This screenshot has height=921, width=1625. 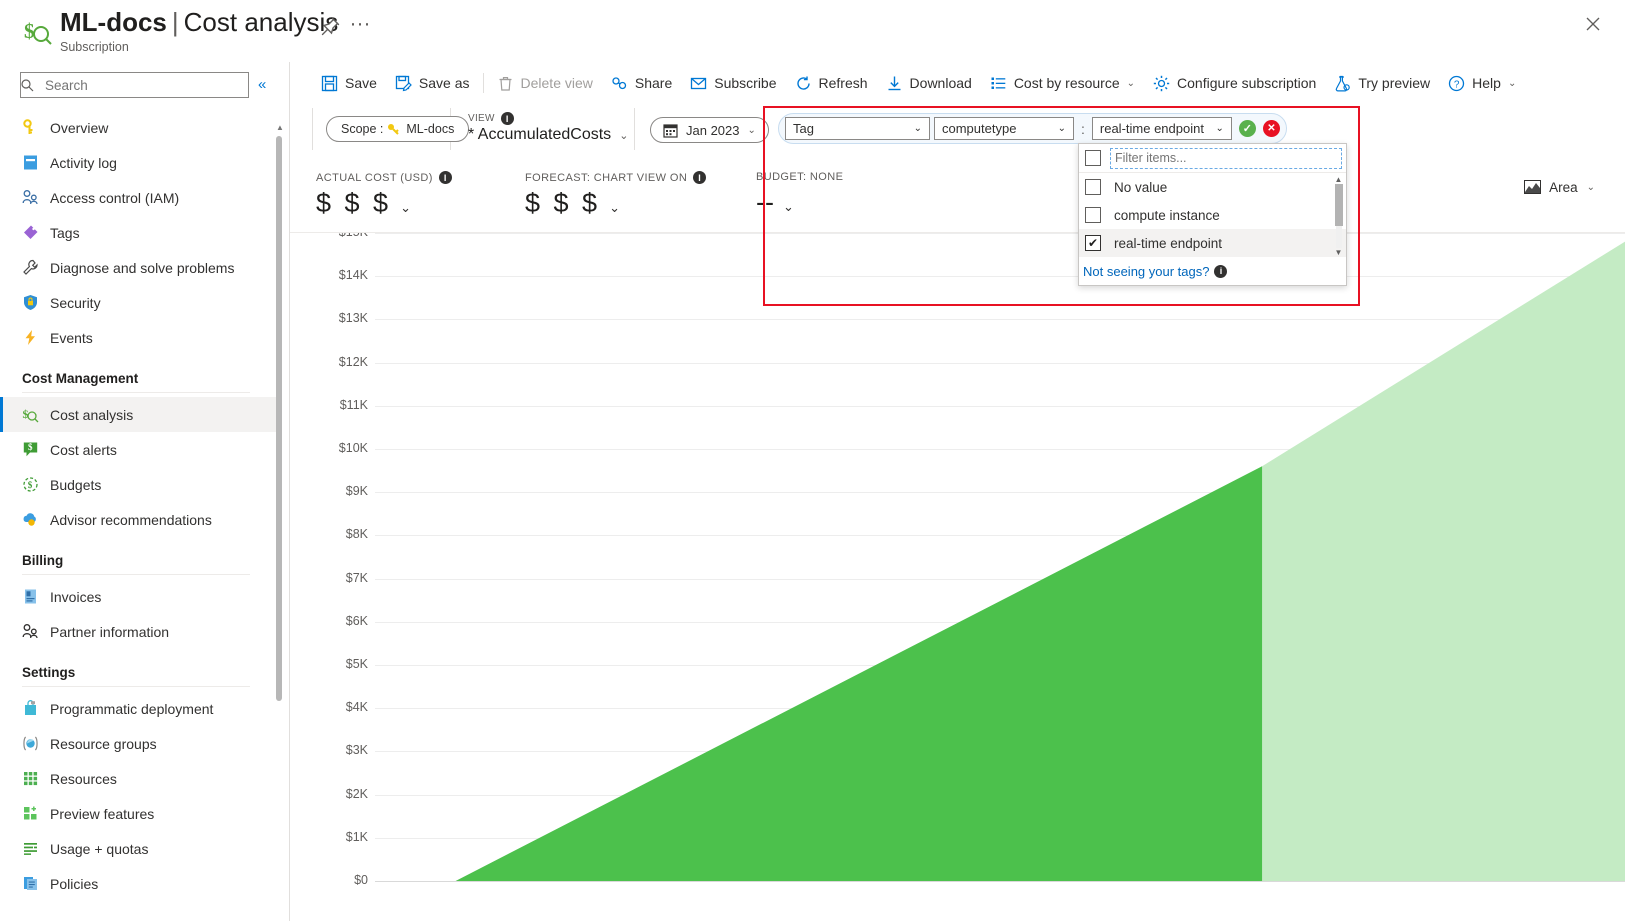 I want to click on y-axis-tick: $6K, so click(x=356, y=620).